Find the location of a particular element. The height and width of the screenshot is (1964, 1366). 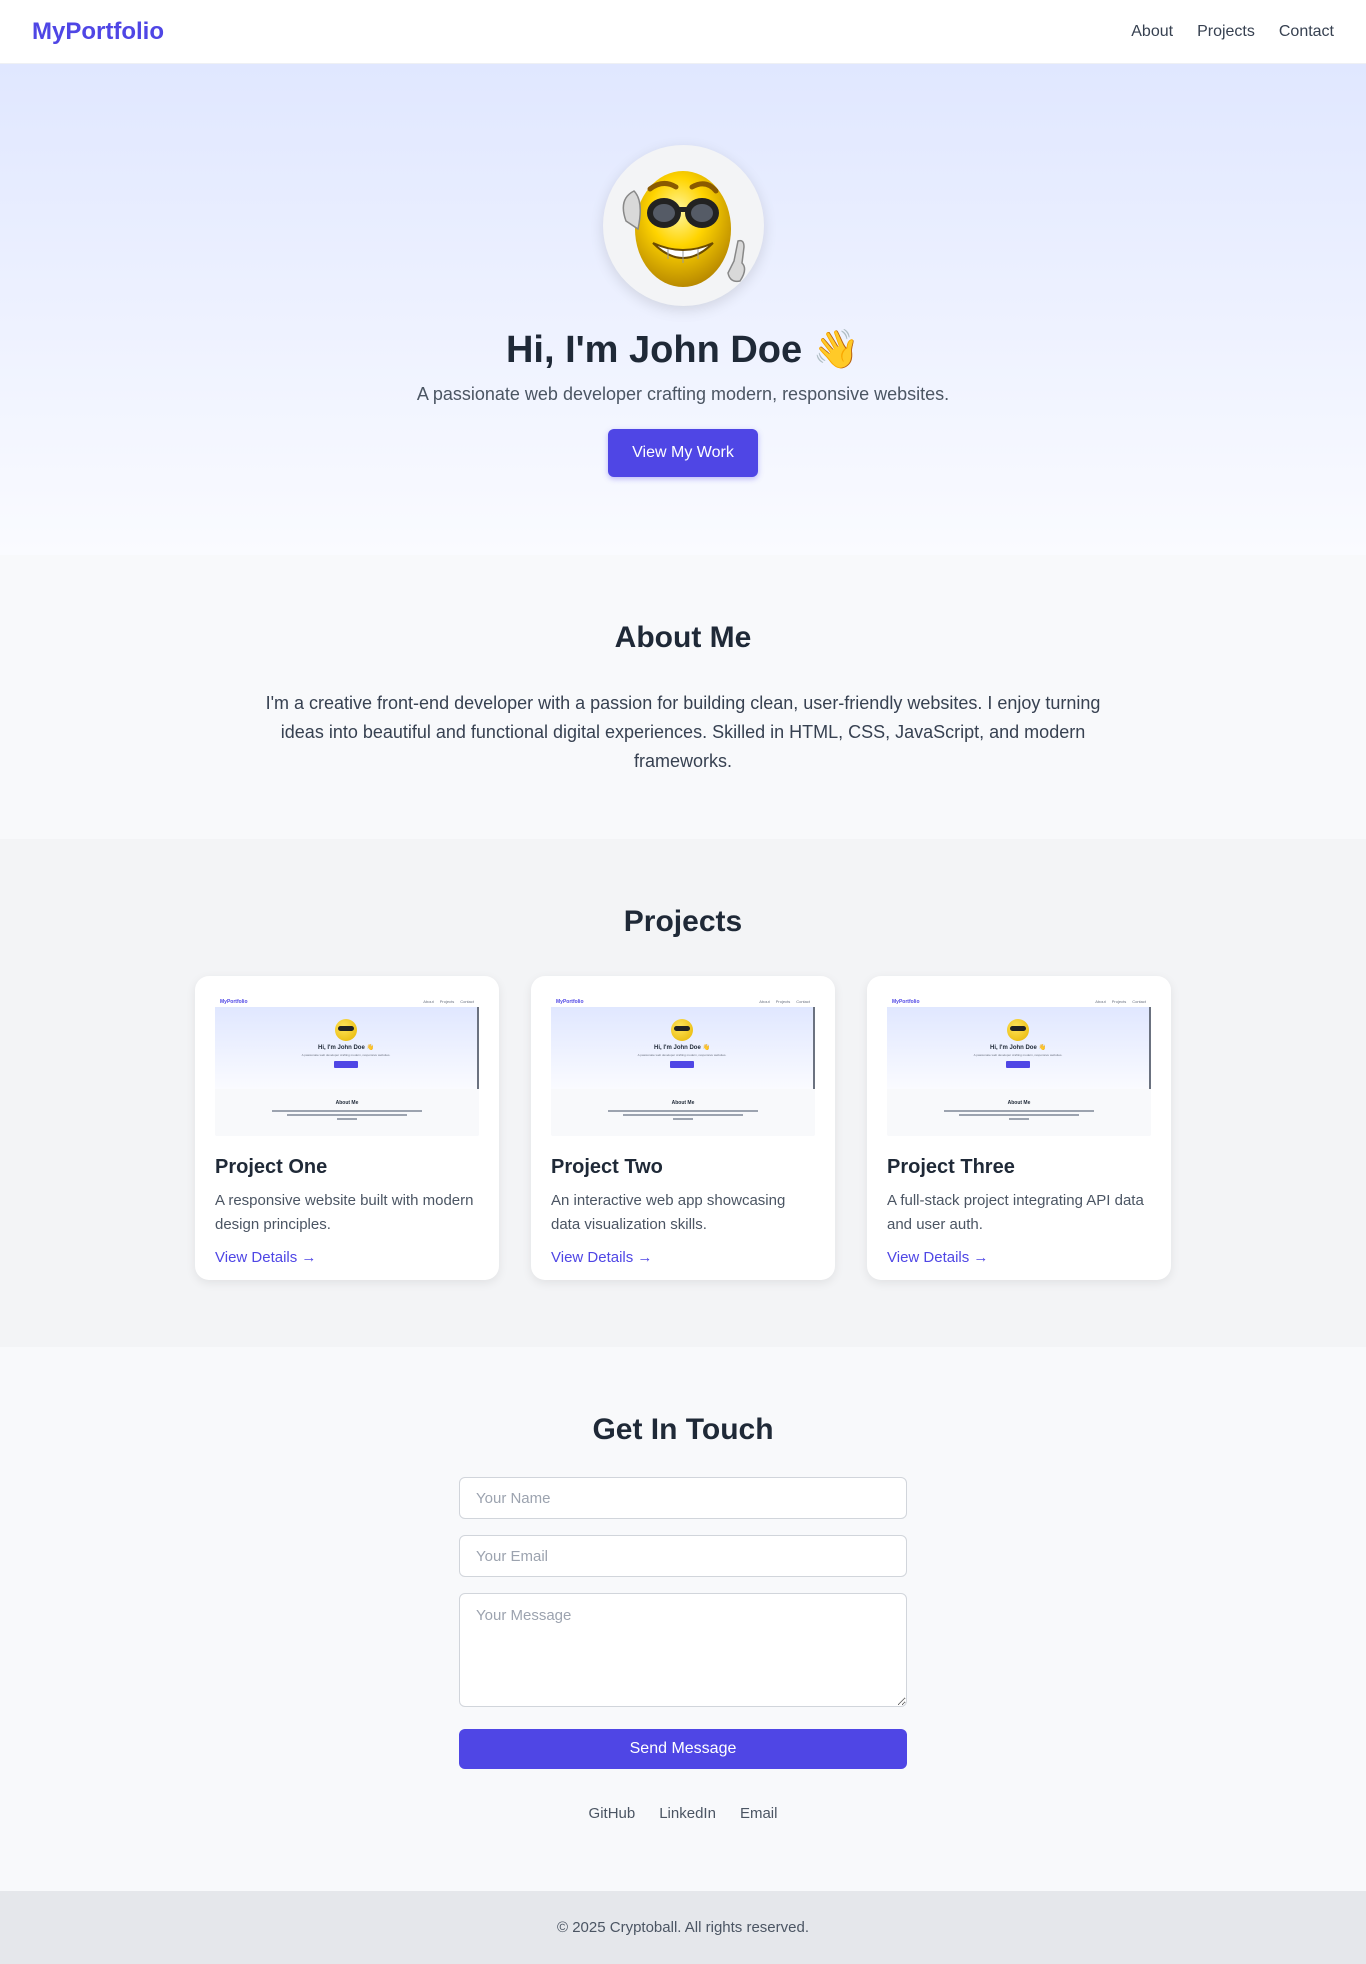

footer: © 2025 Cryptoball. All rights reserved. is located at coordinates (683, 1927).